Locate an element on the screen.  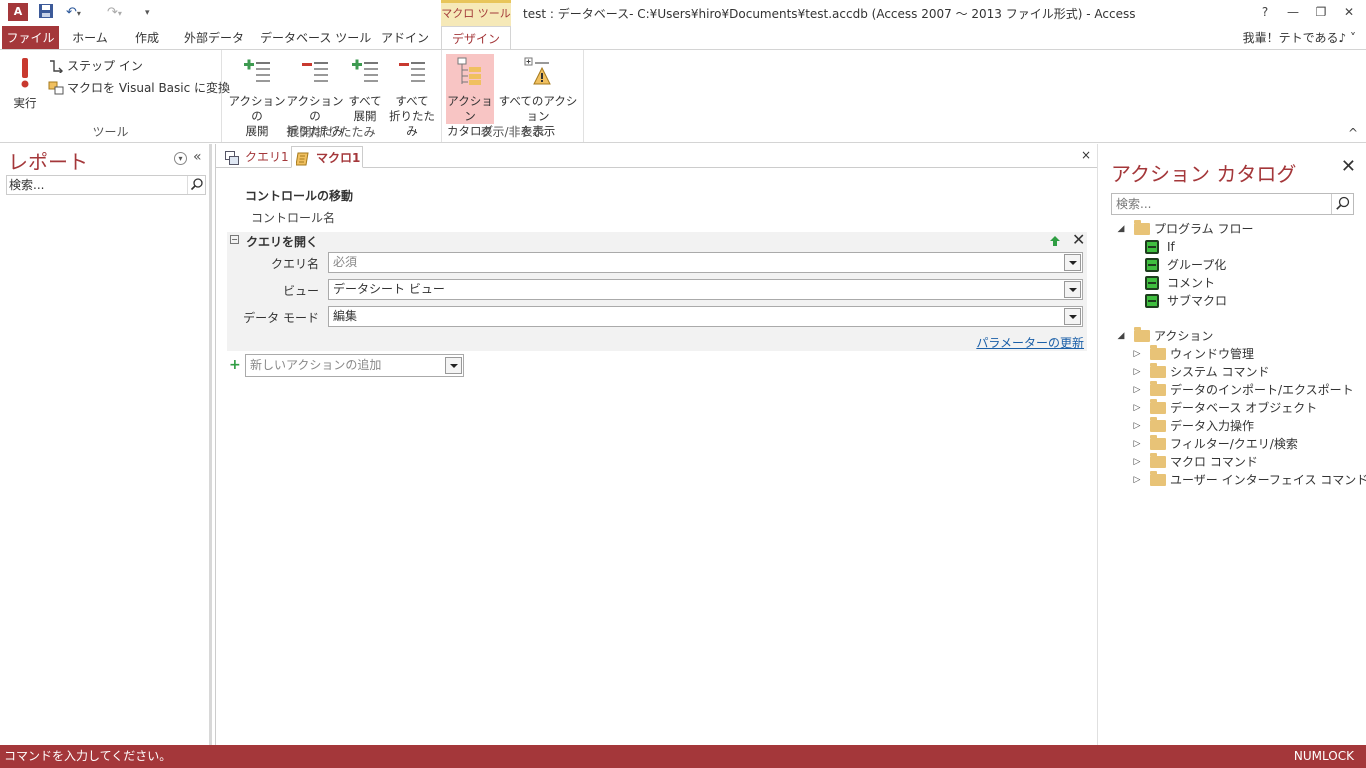
step-in-button: ステップ イン is located at coordinates (95, 66).